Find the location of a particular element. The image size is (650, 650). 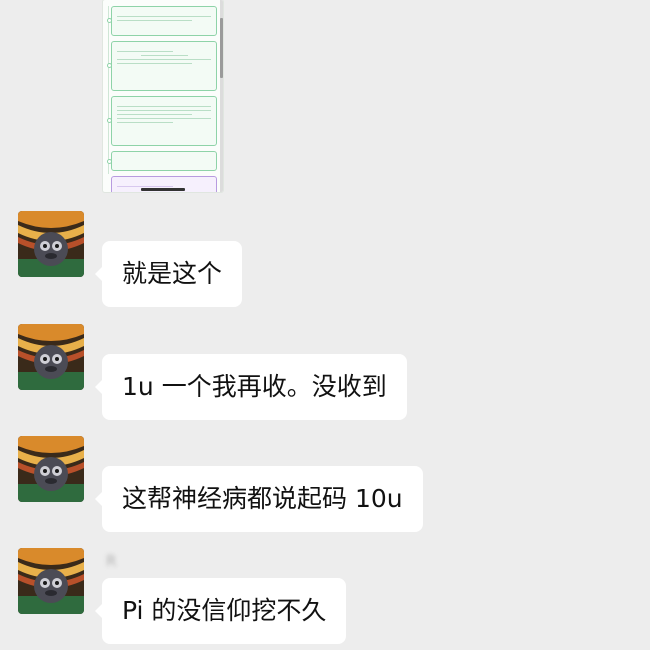

message-bubble: 1u 一个我再收。没收到 is located at coordinates (251, 387).